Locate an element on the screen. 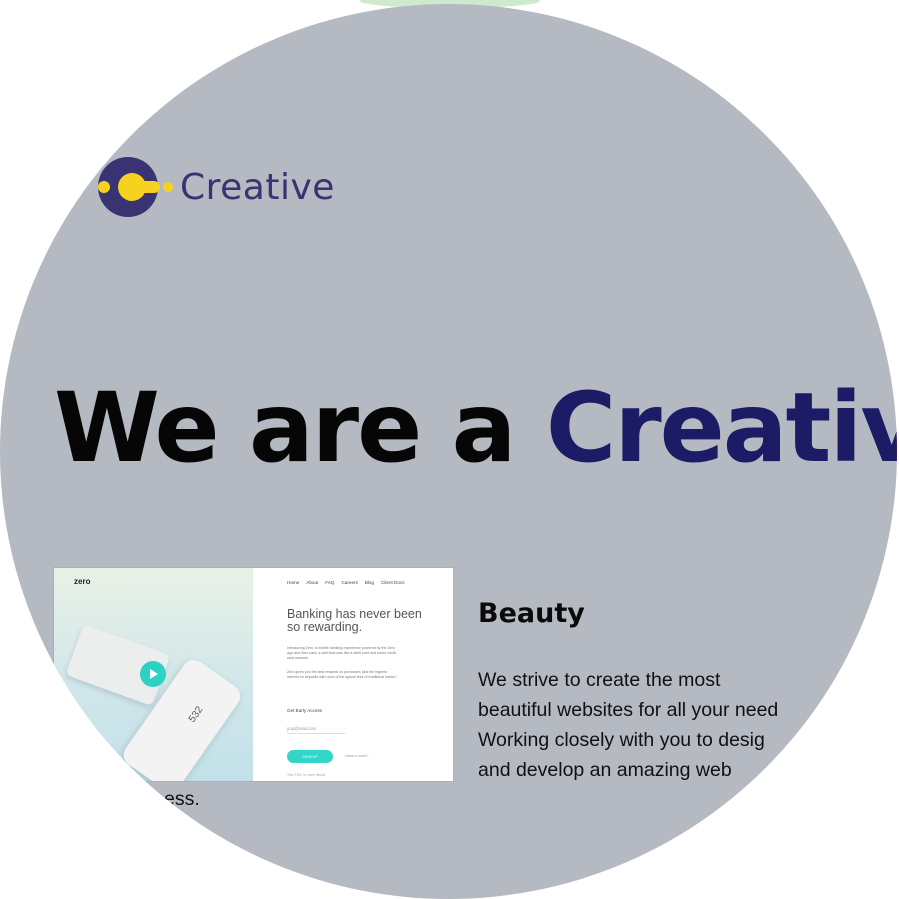  preview-signup-button: SIGN UP is located at coordinates (310, 756).